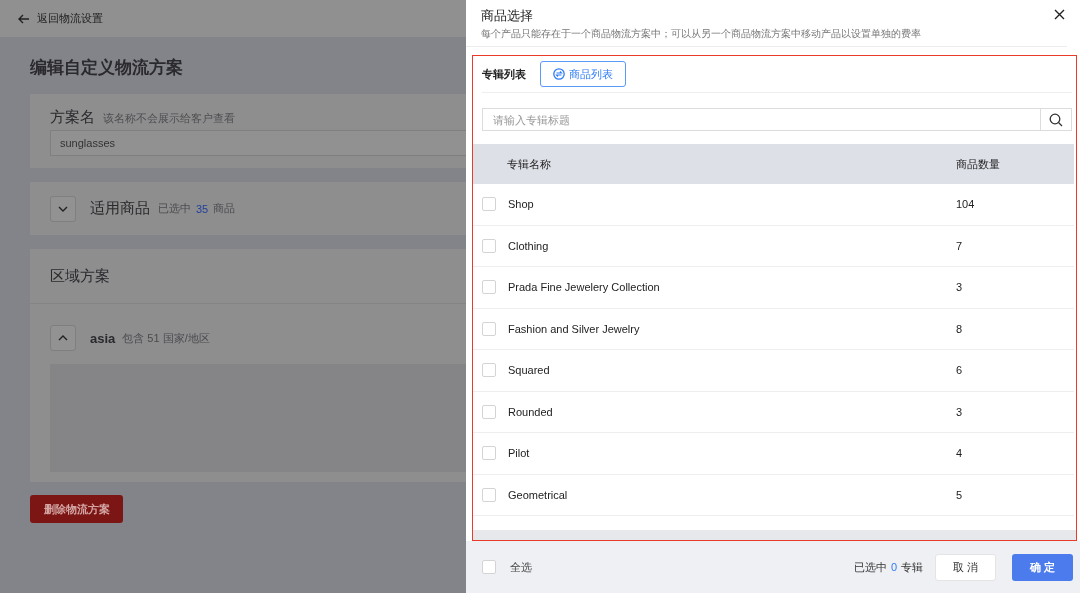 The image size is (1080, 593). What do you see at coordinates (1042, 567) in the screenshot?
I see `confirm-button: 确 定` at bounding box center [1042, 567].